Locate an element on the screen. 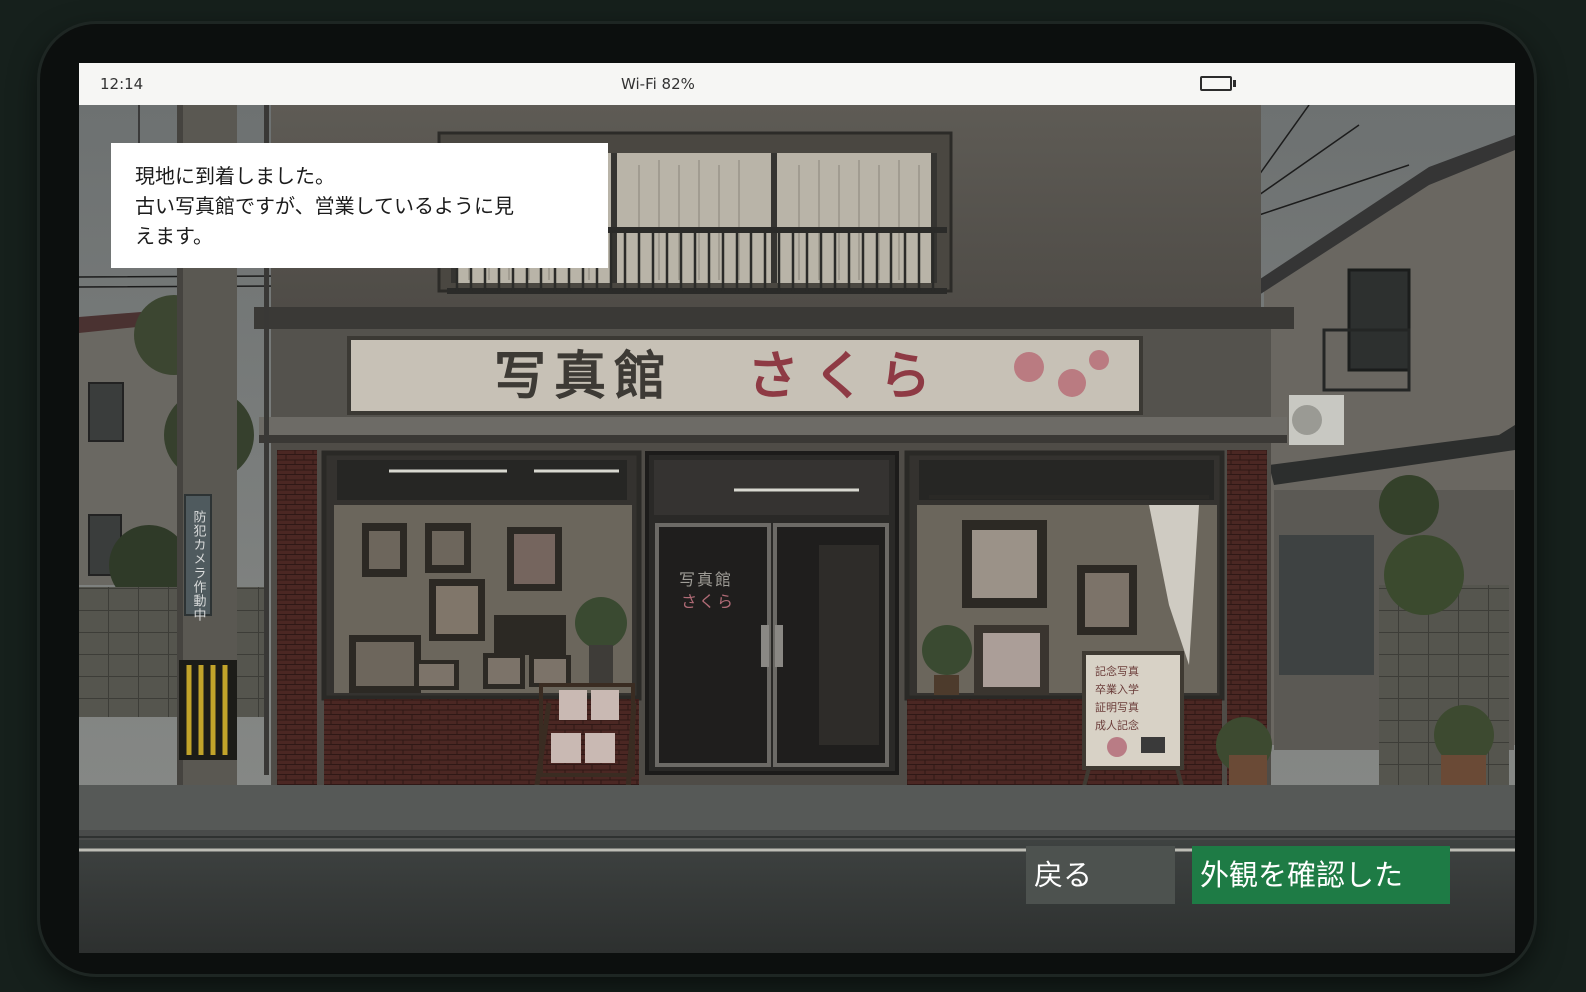  pole-sign-text: 防犯カメラ作動中 is located at coordinates (199, 565).